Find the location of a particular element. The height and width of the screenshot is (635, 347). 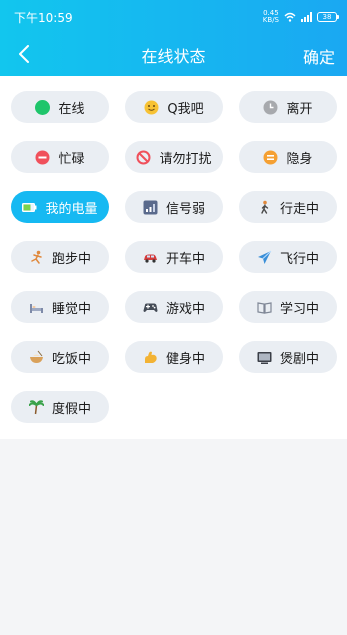

equals-circle-icon is located at coordinates (270, 157).